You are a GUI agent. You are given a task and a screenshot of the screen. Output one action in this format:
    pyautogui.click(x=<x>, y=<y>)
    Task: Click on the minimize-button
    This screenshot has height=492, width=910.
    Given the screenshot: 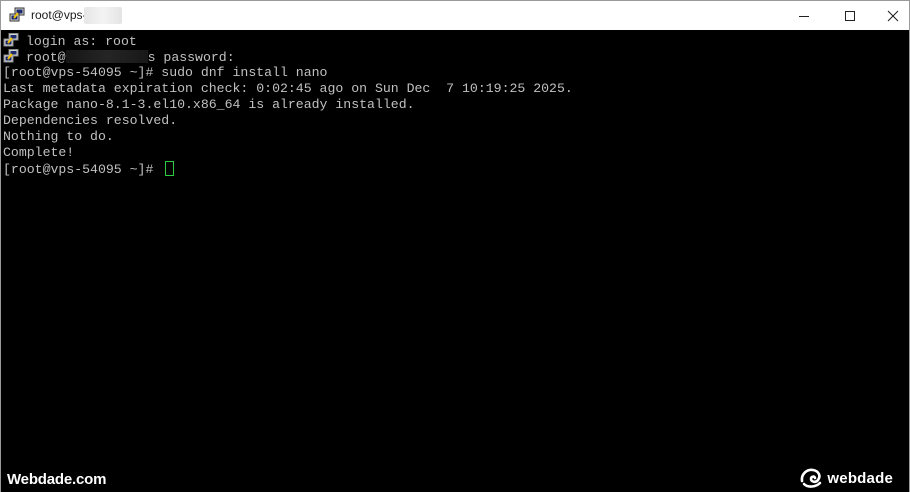 What is the action you would take?
    pyautogui.click(x=804, y=15)
    